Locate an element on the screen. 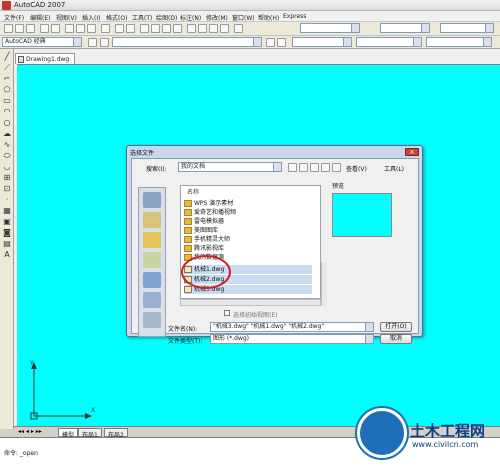 The width and height of the screenshot is (500, 472). help-icon is located at coordinates (238, 28).